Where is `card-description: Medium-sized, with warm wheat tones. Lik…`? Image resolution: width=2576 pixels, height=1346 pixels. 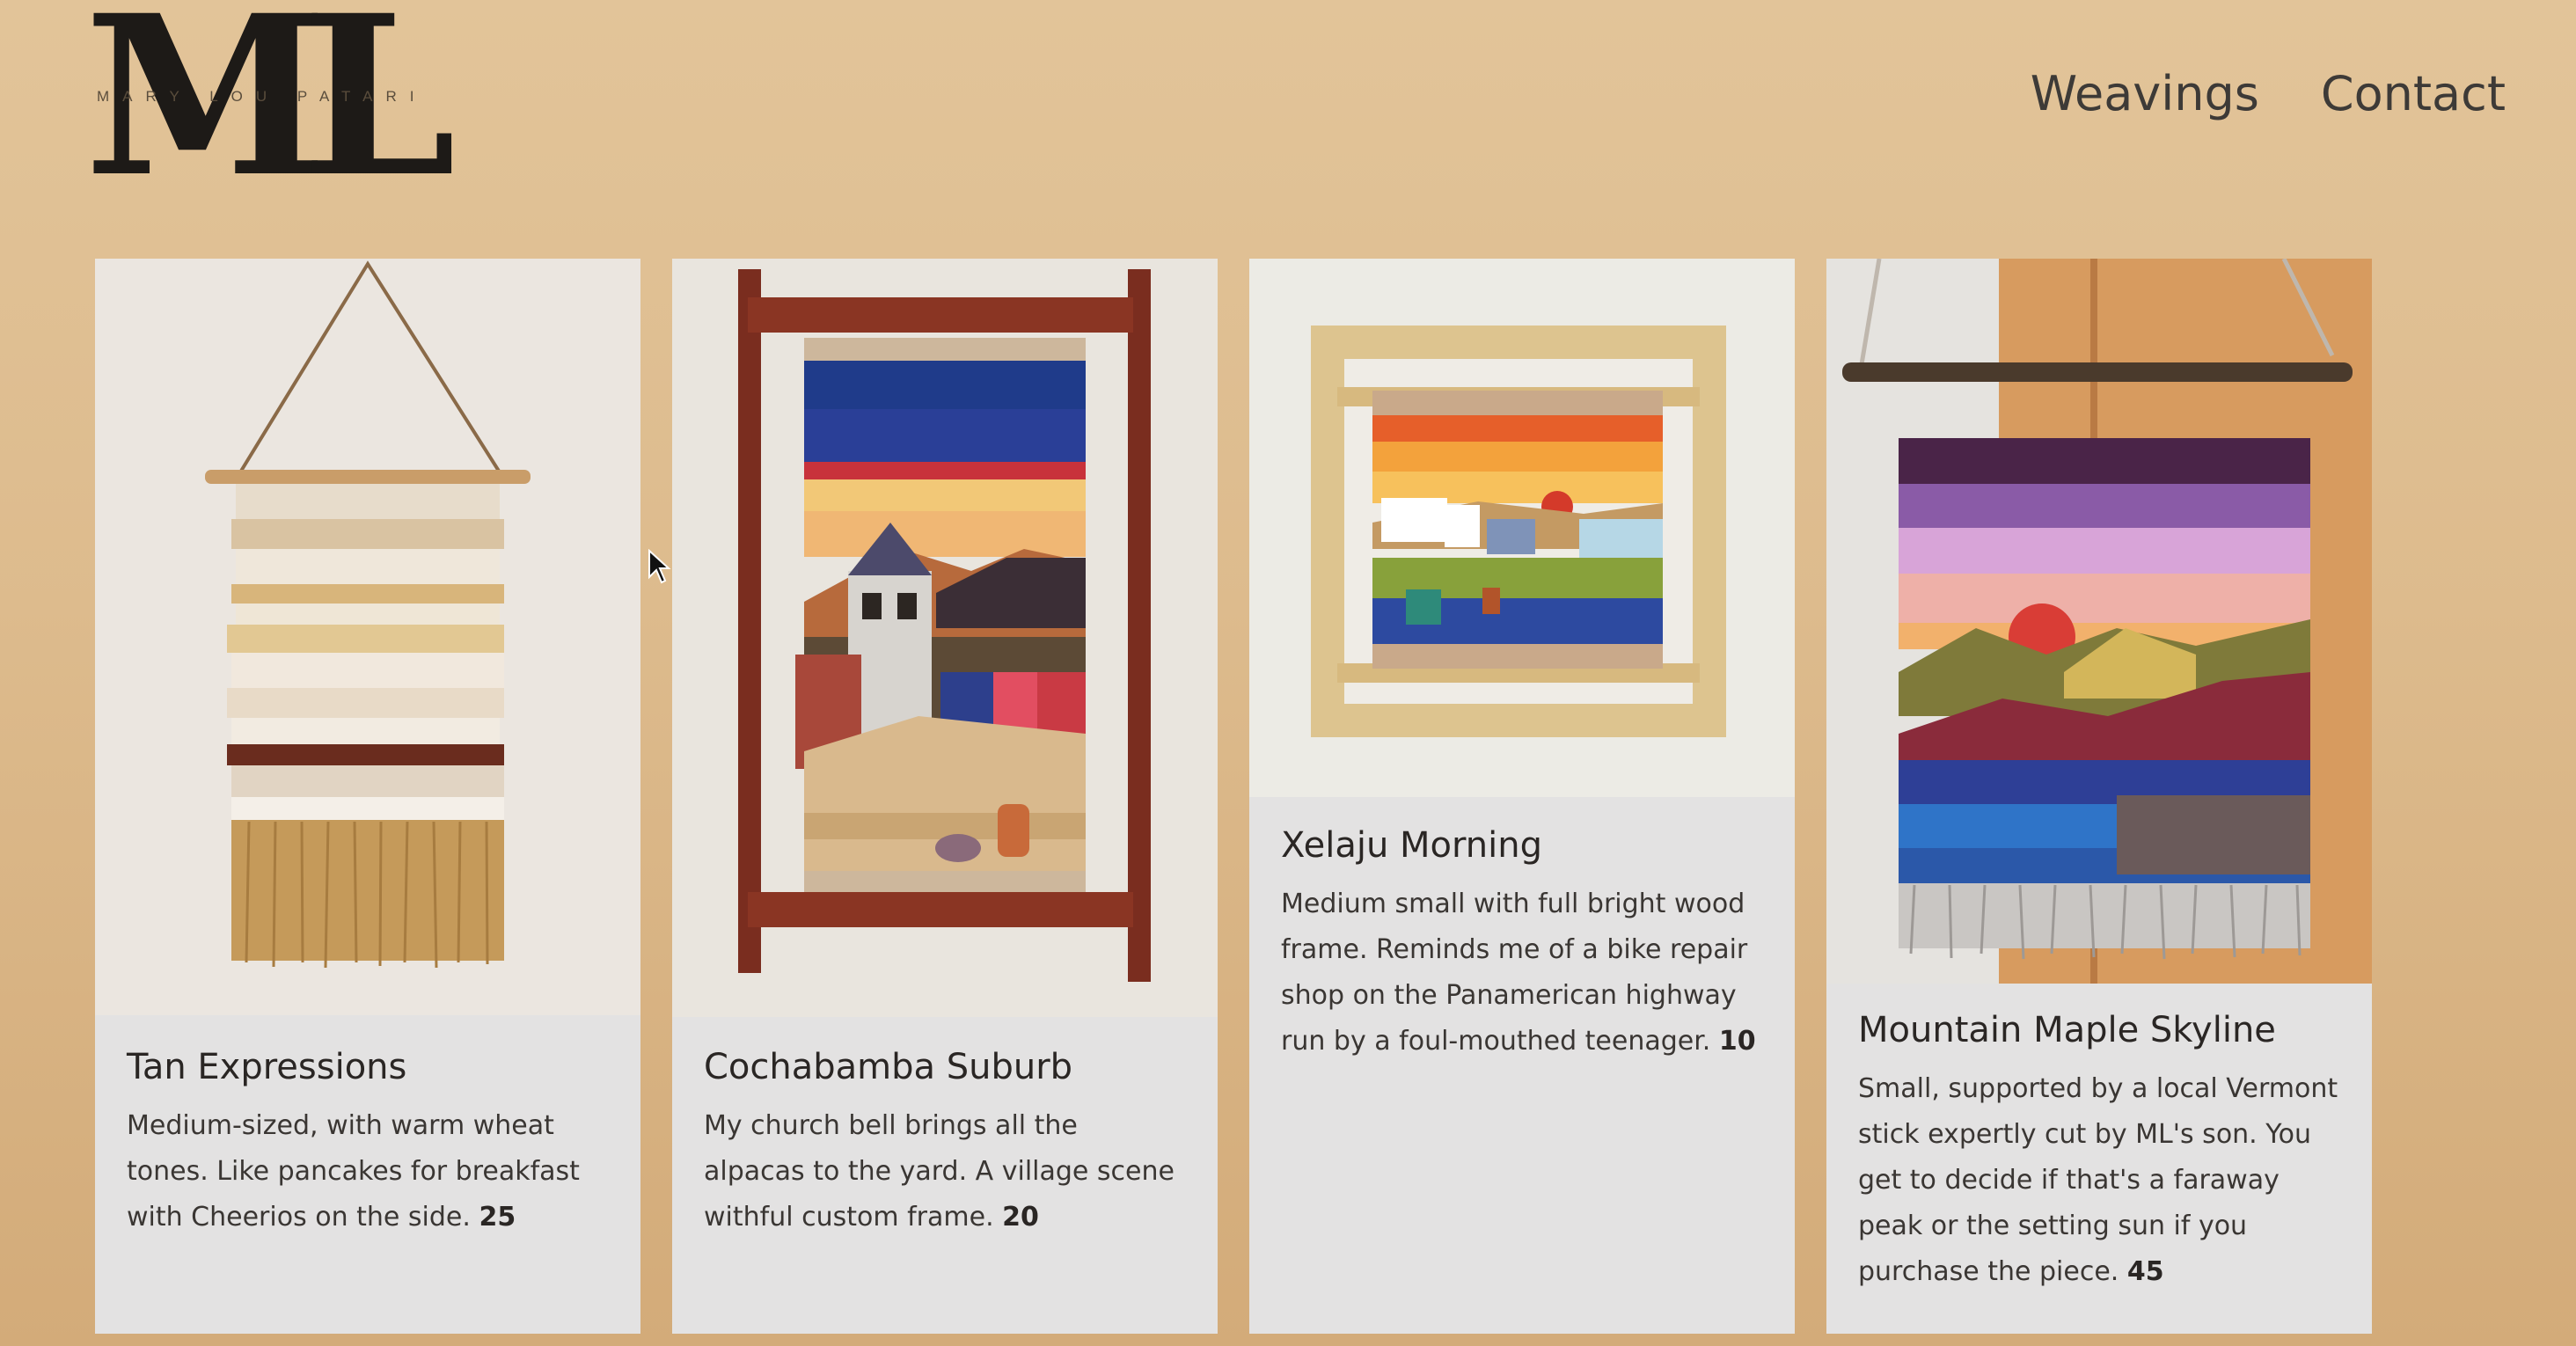 card-description: Medium-sized, with warm wheat tones. Lik… is located at coordinates (368, 1171).